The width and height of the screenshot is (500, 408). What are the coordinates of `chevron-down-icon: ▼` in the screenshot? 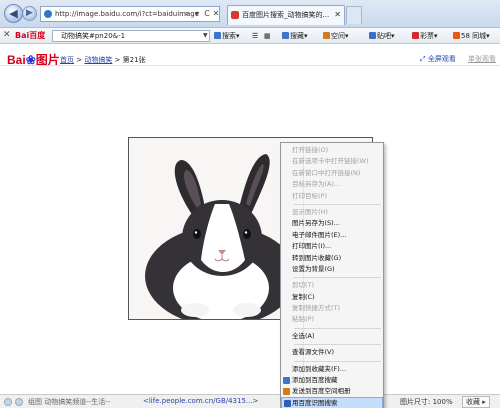 It's located at (207, 36).